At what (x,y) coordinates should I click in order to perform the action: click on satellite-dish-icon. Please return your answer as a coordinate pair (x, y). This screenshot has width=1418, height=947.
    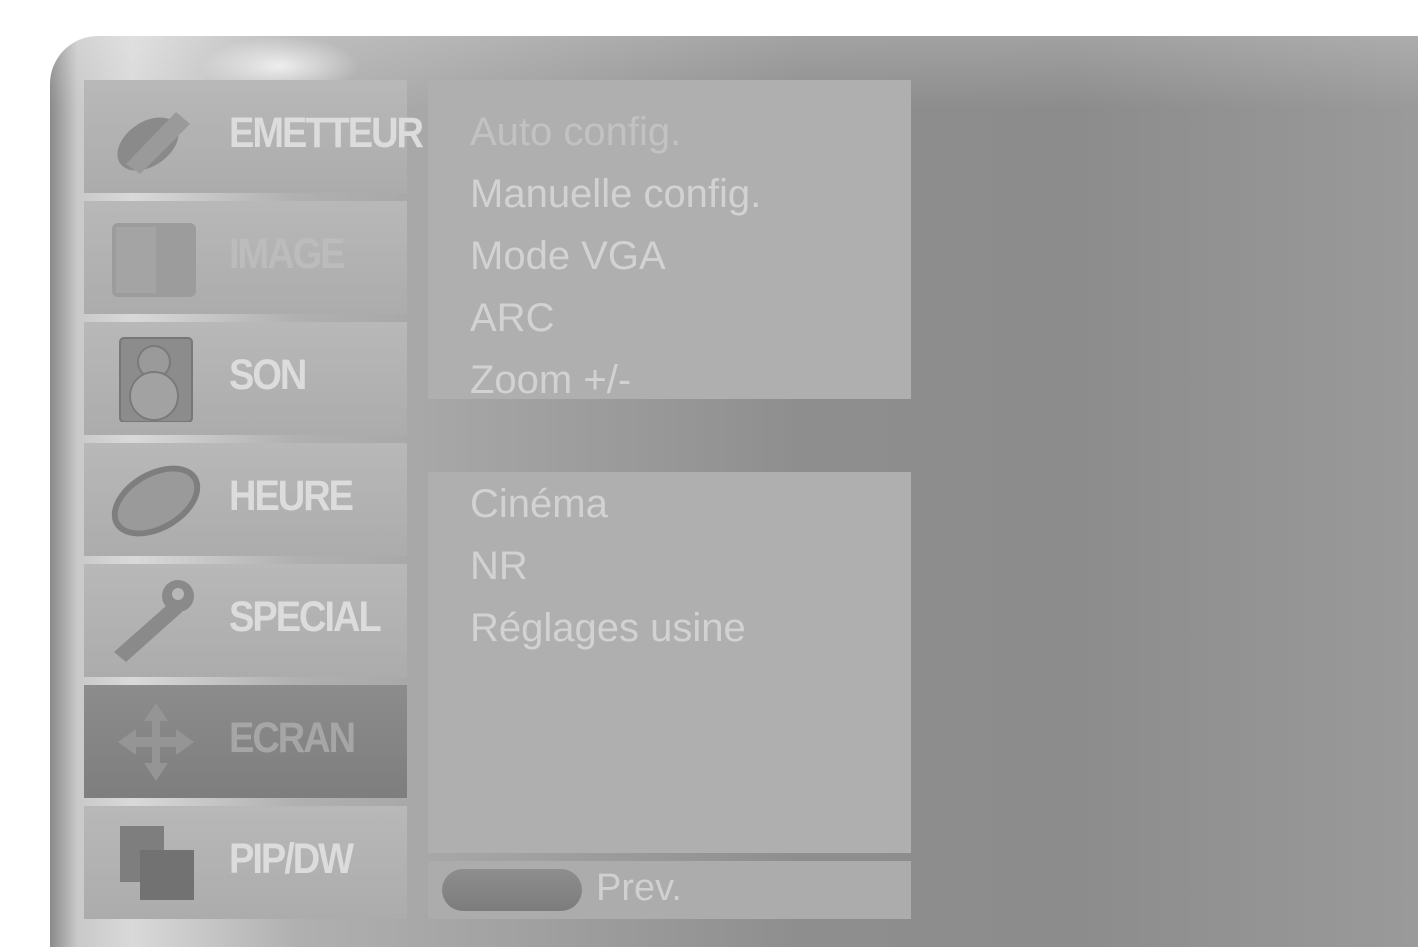
    Looking at the image, I should click on (153, 143).